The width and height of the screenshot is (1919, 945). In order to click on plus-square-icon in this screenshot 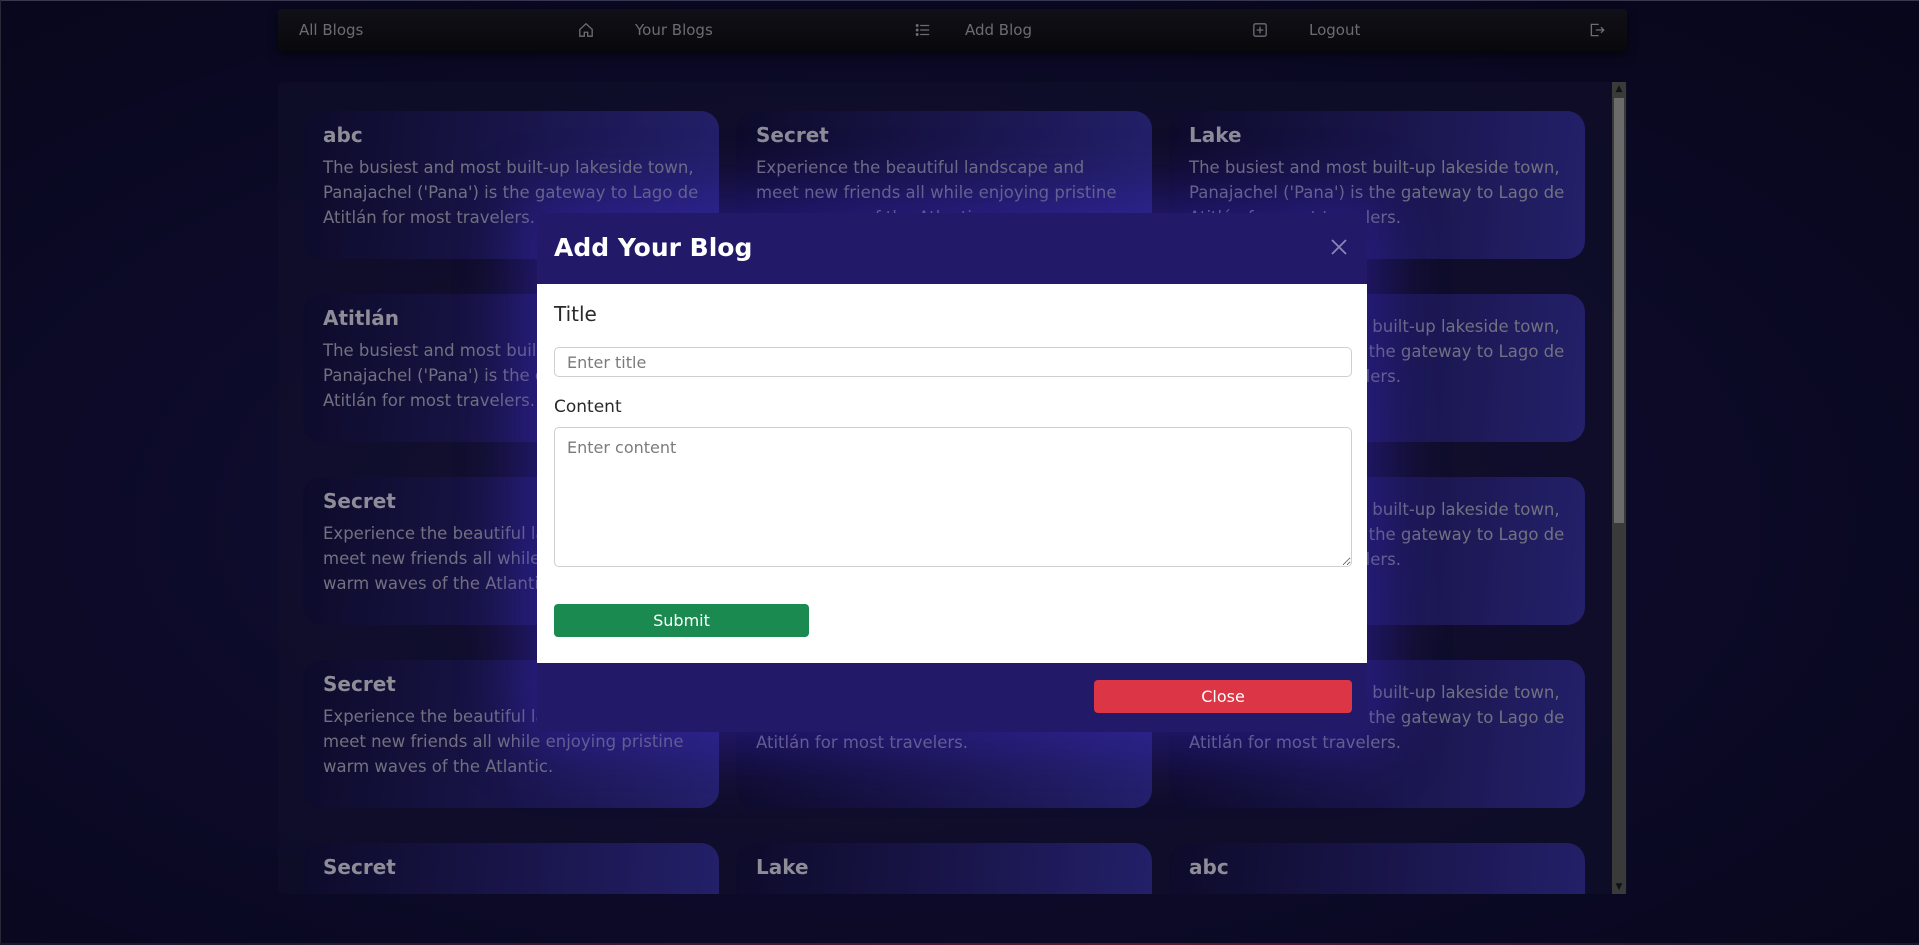, I will do `click(1260, 30)`.